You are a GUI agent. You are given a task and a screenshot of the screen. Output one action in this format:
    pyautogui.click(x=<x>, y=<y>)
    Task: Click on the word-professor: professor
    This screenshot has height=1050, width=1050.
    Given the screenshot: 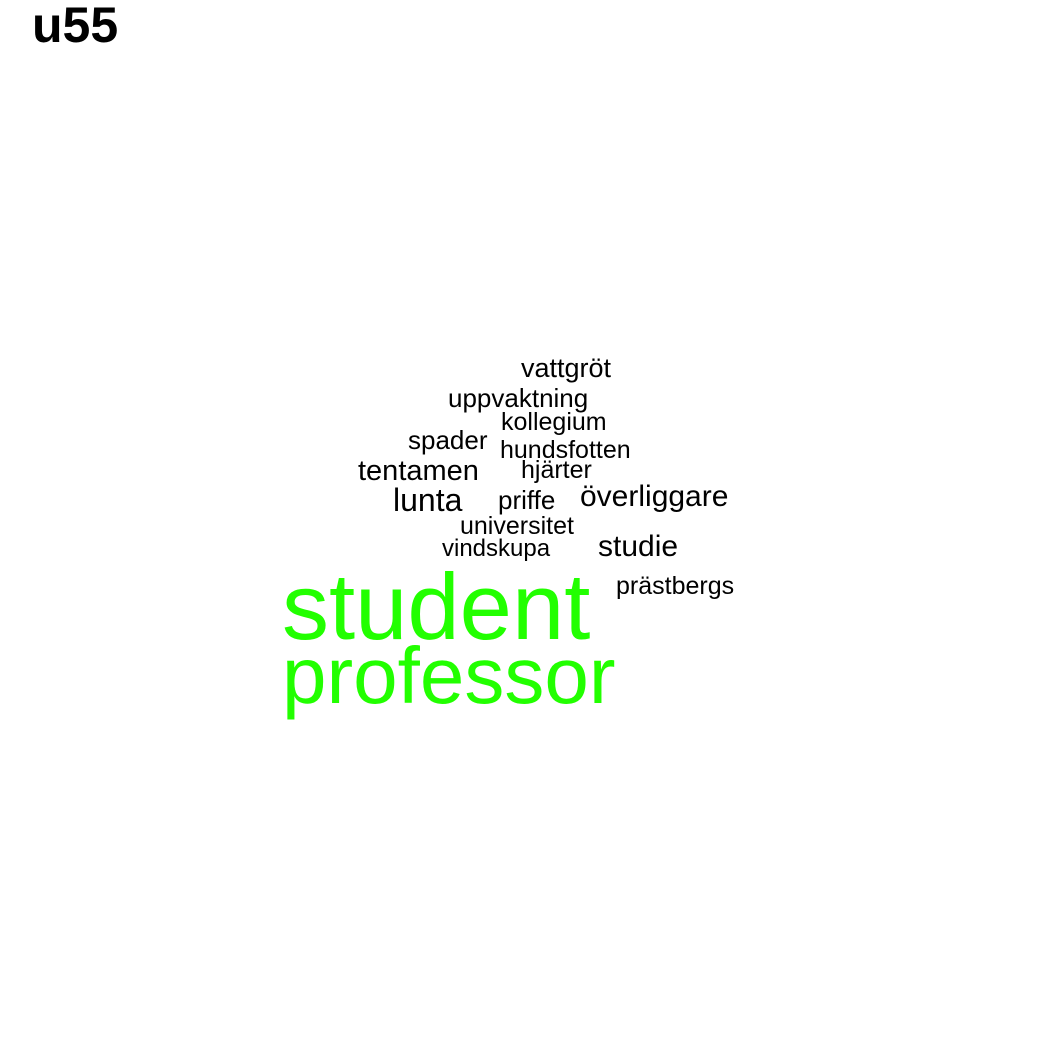 What is the action you would take?
    pyautogui.click(x=449, y=675)
    